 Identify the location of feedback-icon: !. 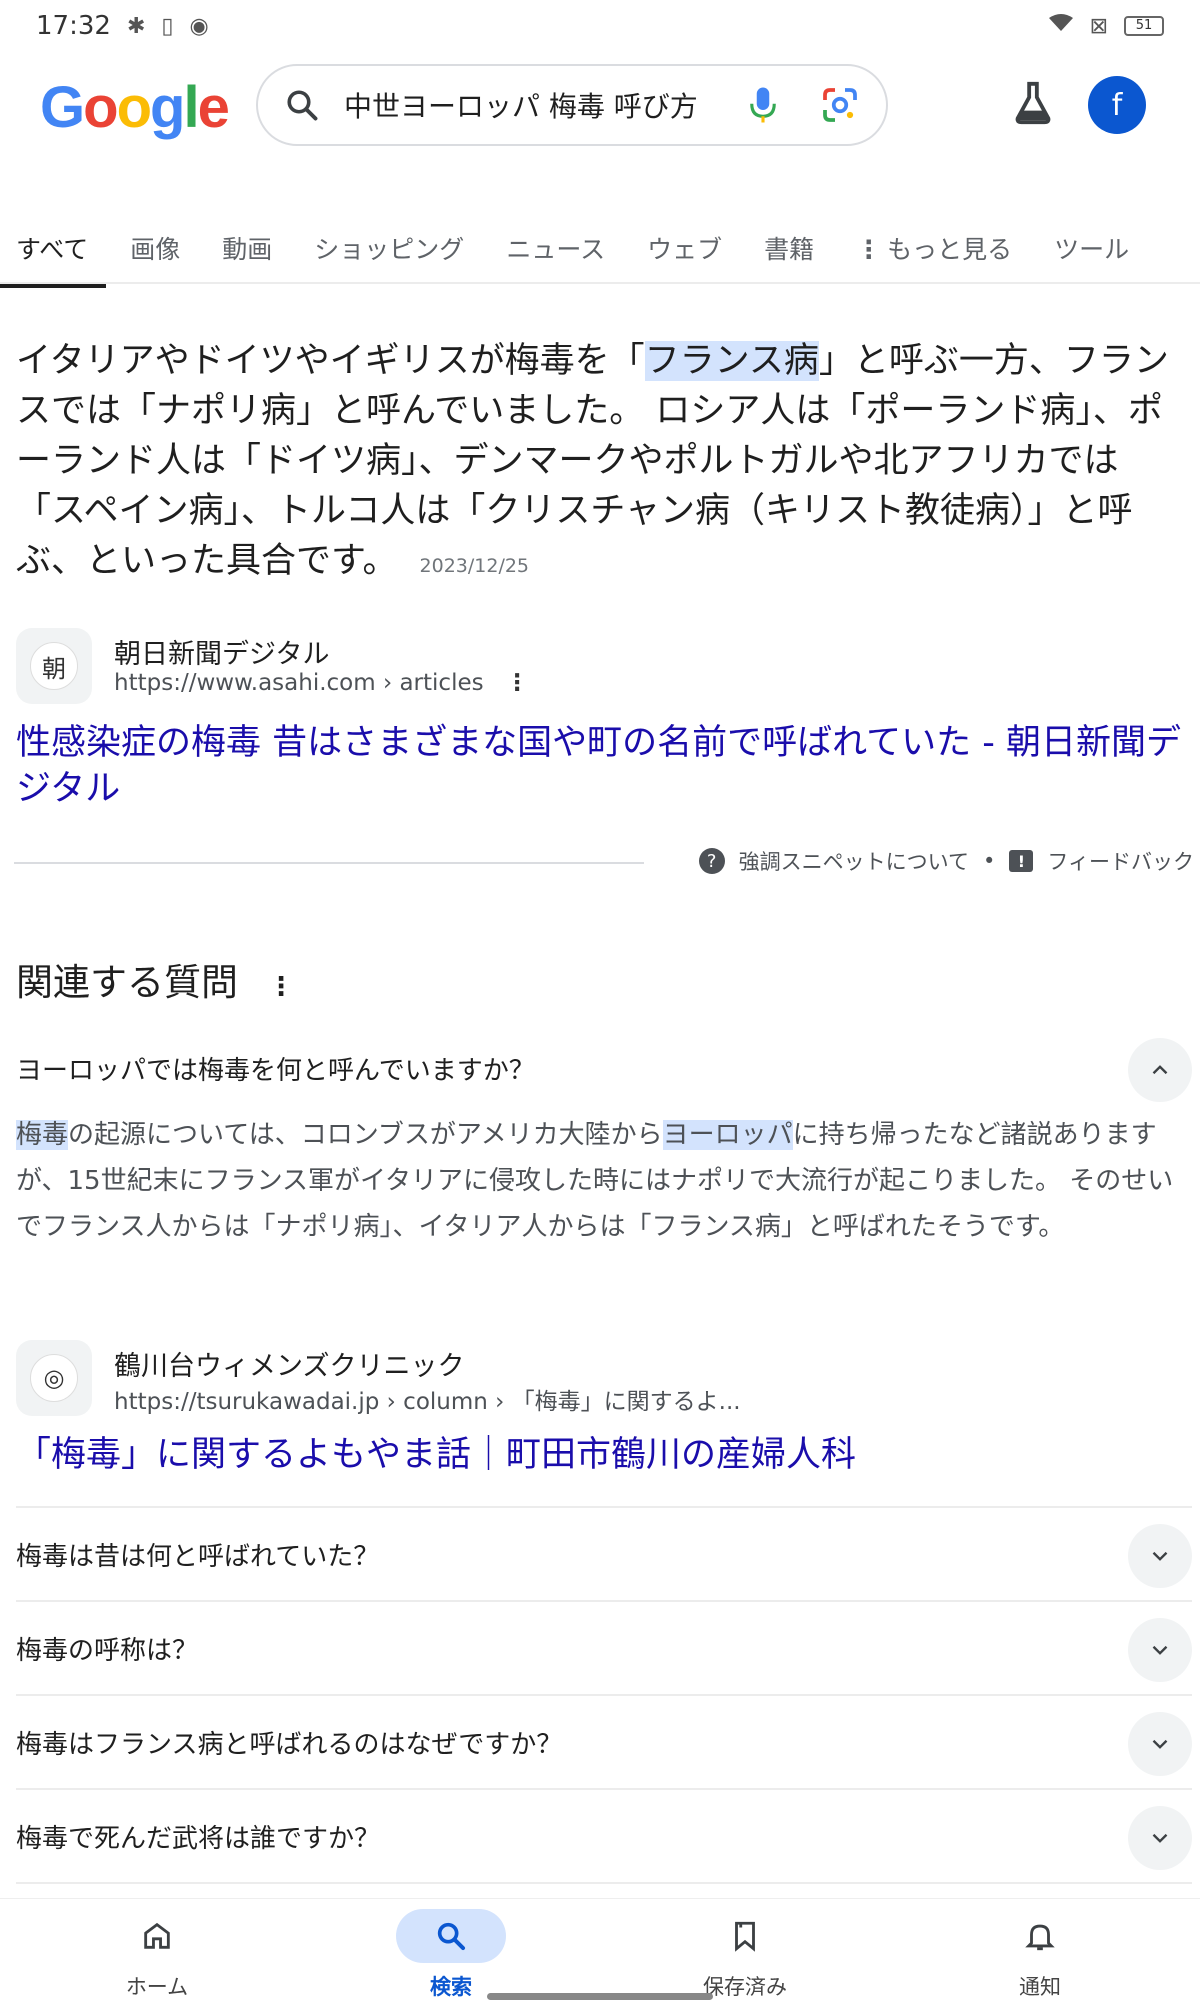
(1021, 861).